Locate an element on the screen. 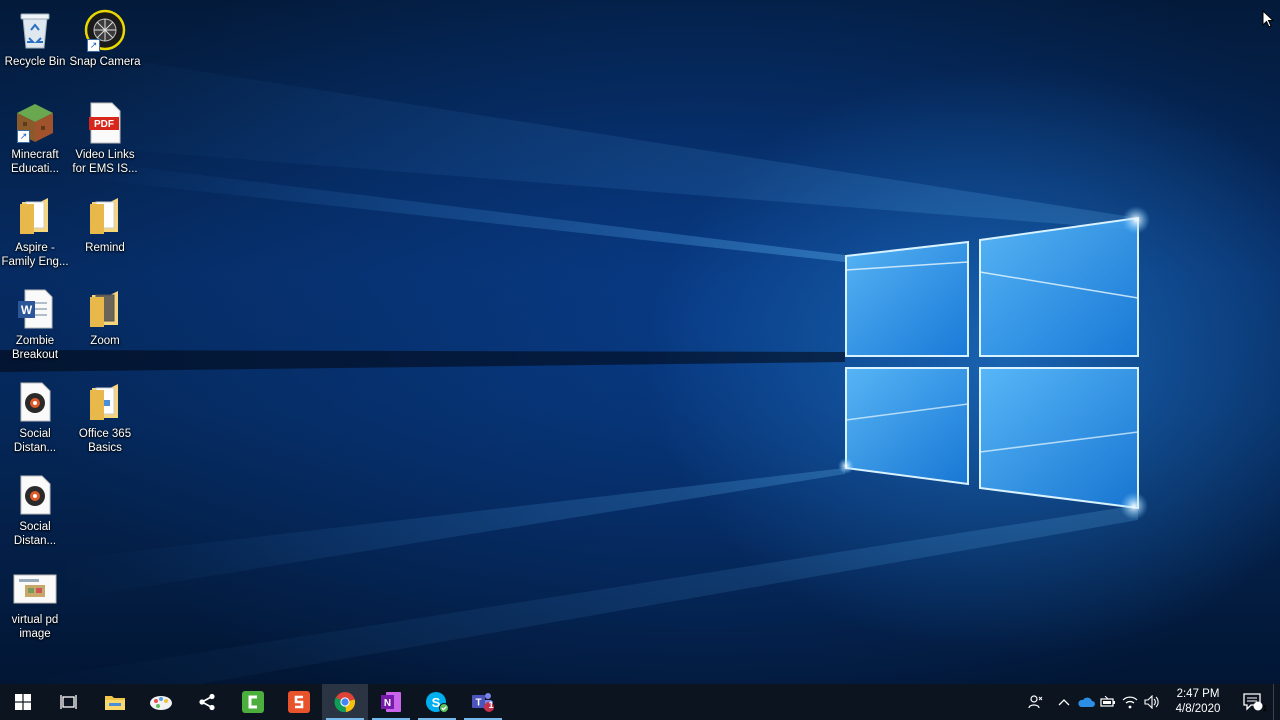 This screenshot has width=1280, height=720. chevron-up-icon is located at coordinates (1064, 702).